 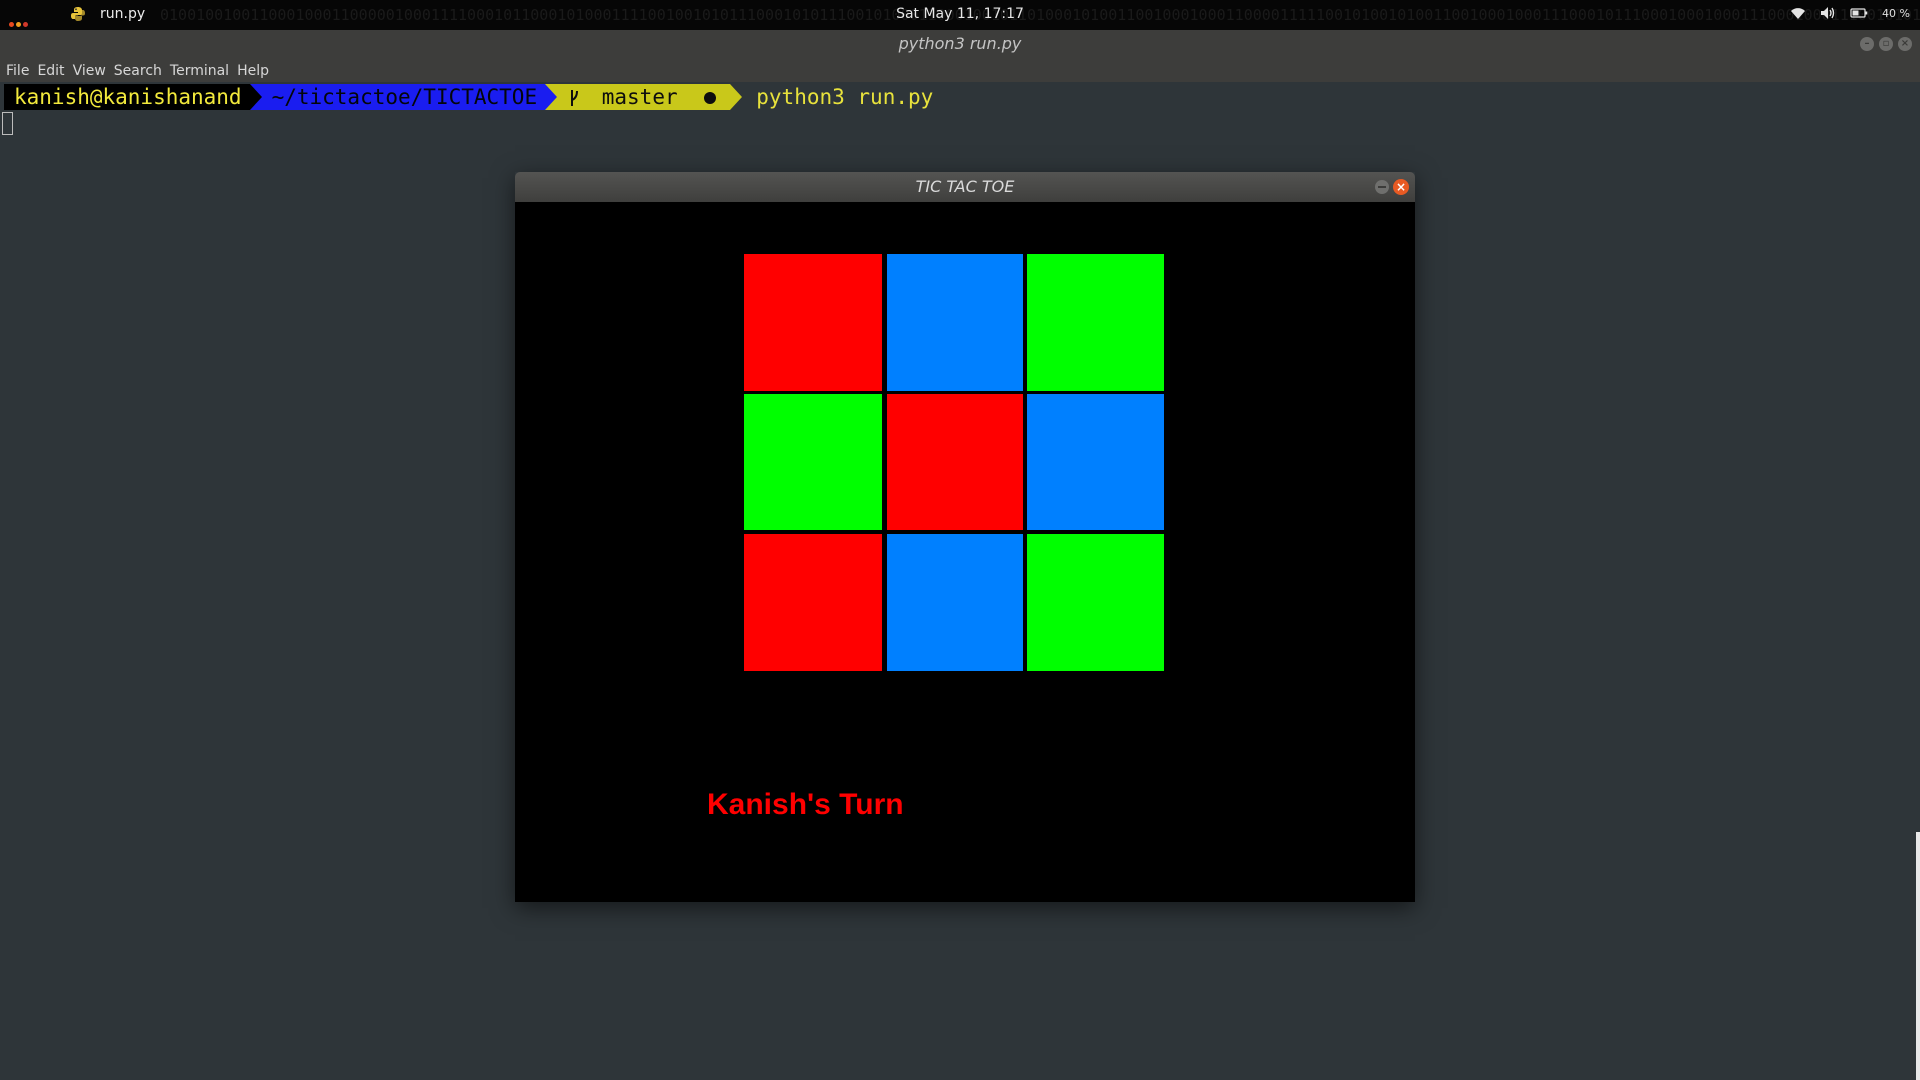 What do you see at coordinates (845, 97) in the screenshot?
I see `prompt-command: python3 run.py` at bounding box center [845, 97].